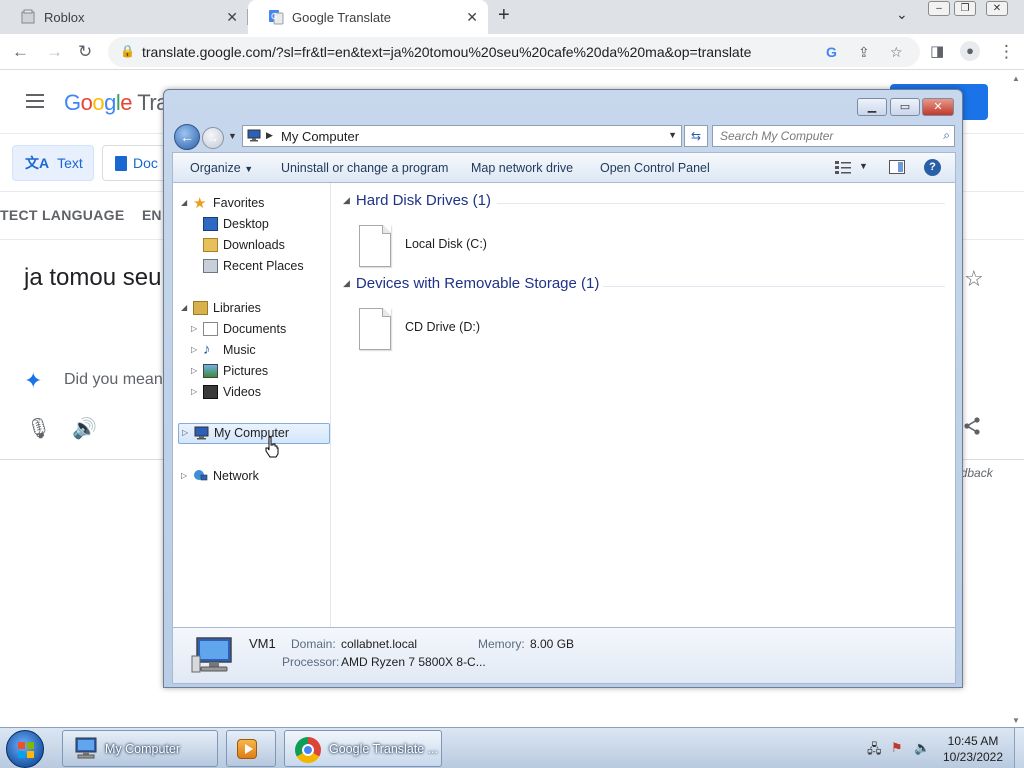  I want to click on minimize-icon: –, so click(939, 8).